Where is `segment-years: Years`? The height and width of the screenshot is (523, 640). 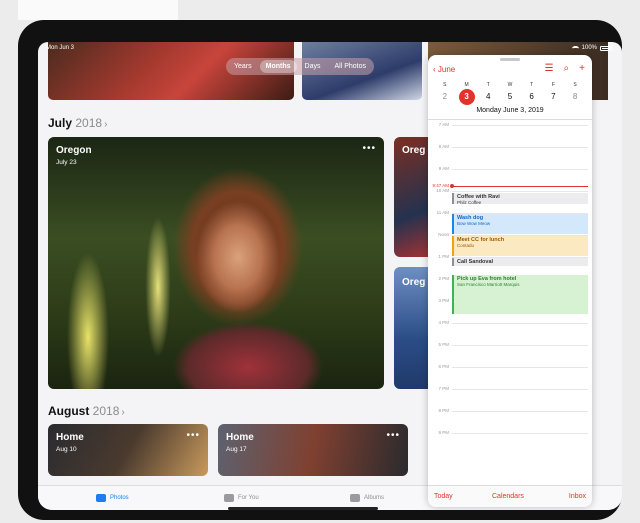 segment-years: Years is located at coordinates (243, 66).